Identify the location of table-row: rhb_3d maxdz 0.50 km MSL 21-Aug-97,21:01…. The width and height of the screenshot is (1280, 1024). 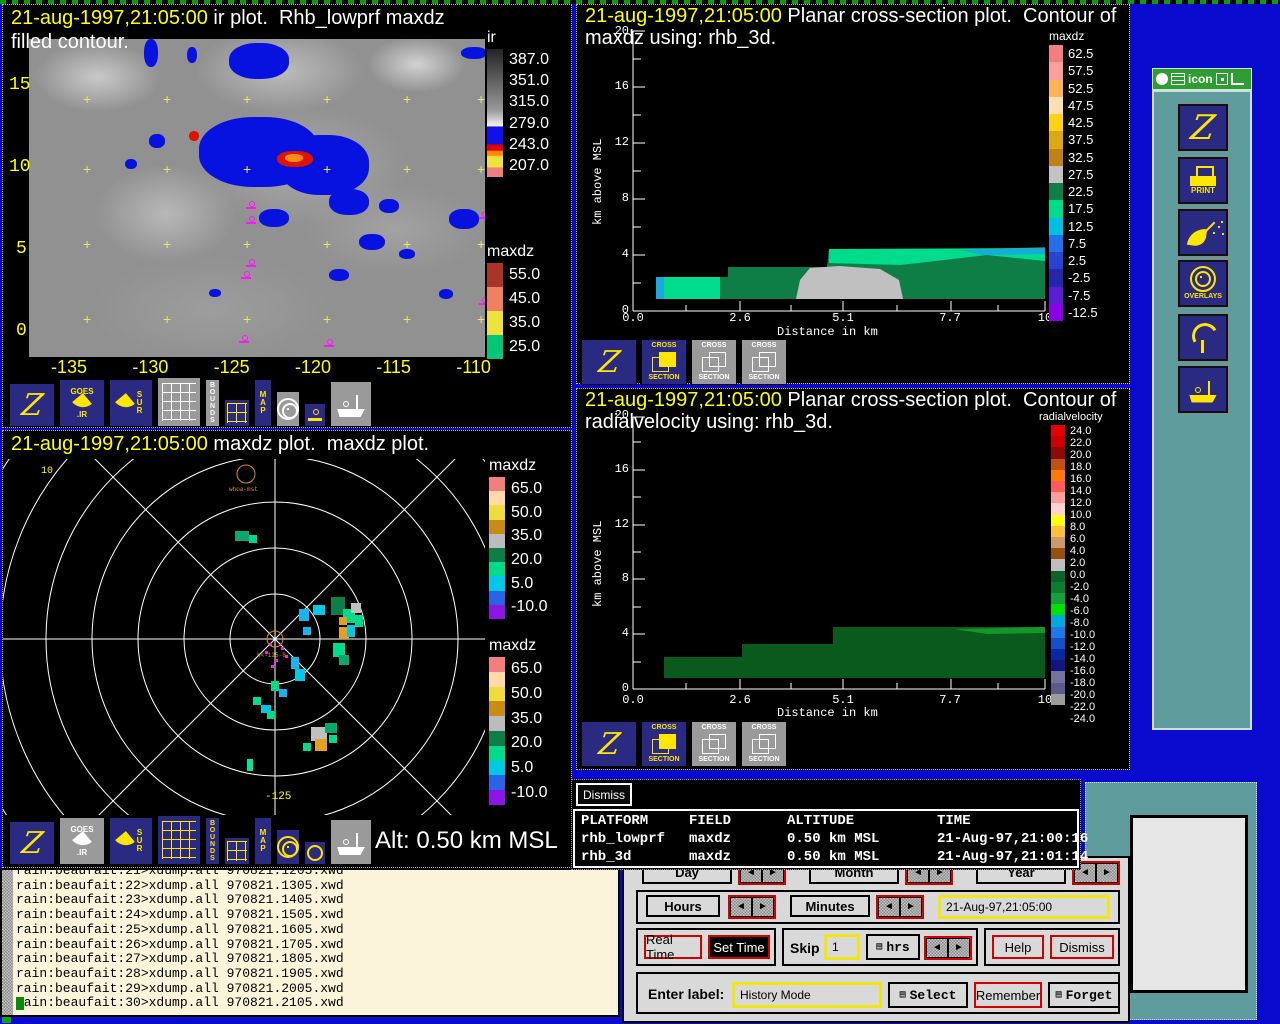
(834, 857).